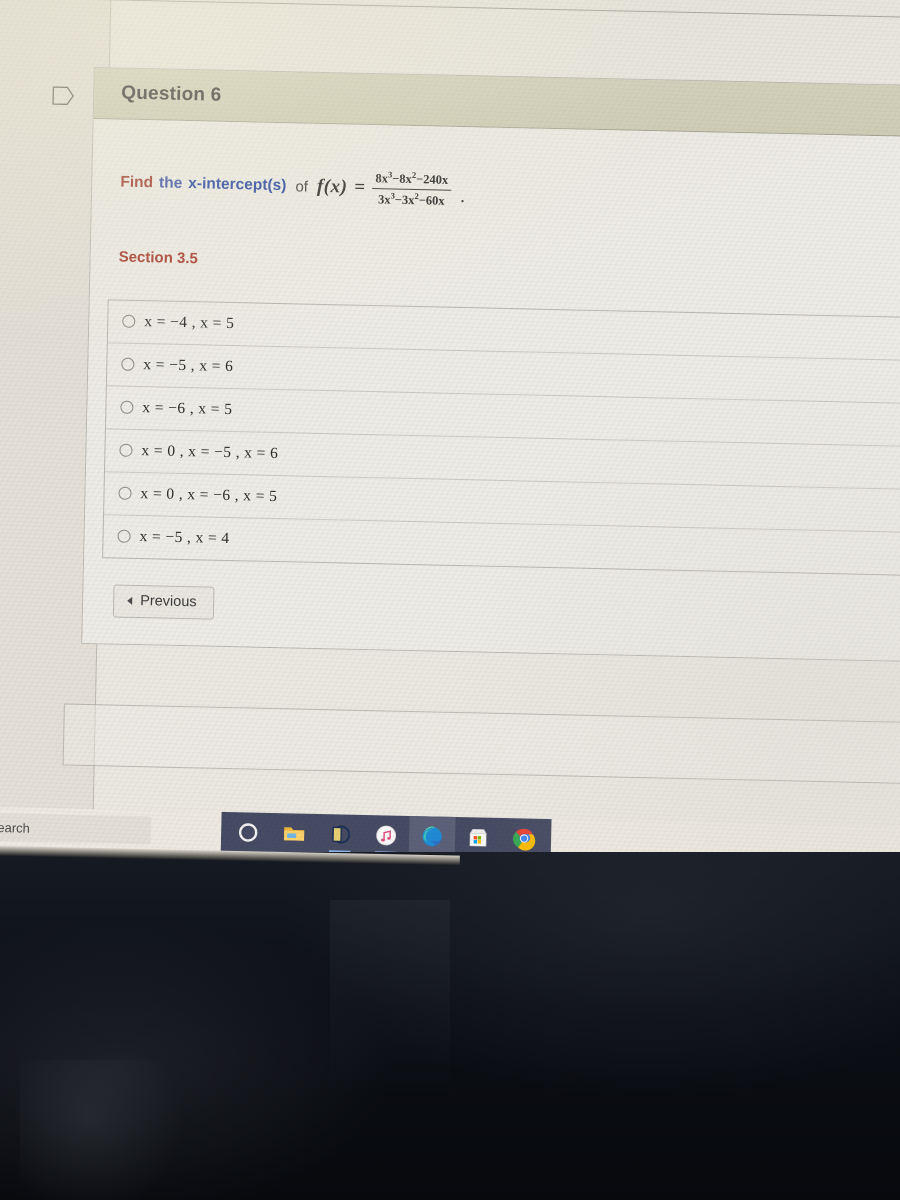  Describe the element at coordinates (137, 182) in the screenshot. I see `prompt-word-find: Find` at that location.